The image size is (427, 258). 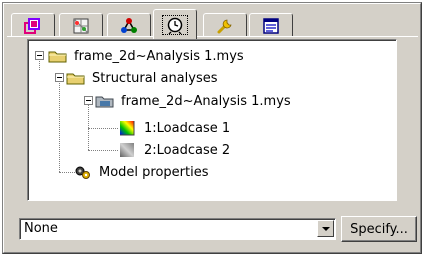 I want to click on tree-node-root: frame_2d~Analysis 1.mys, so click(x=146, y=56).